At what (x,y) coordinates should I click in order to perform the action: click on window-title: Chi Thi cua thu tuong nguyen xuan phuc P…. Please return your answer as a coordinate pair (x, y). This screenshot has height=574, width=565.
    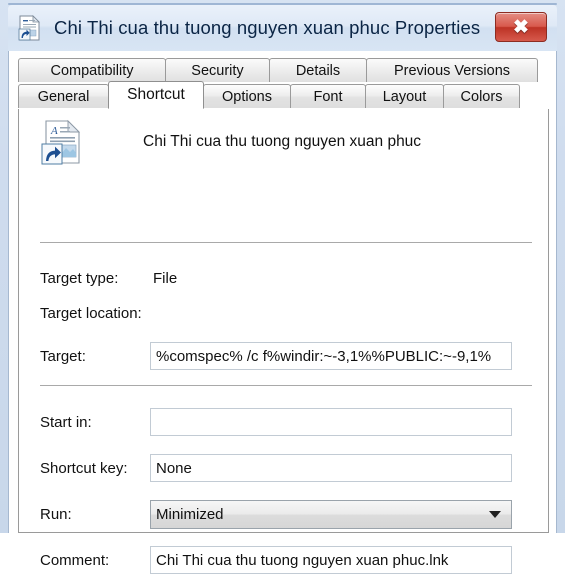
    Looking at the image, I should click on (267, 27).